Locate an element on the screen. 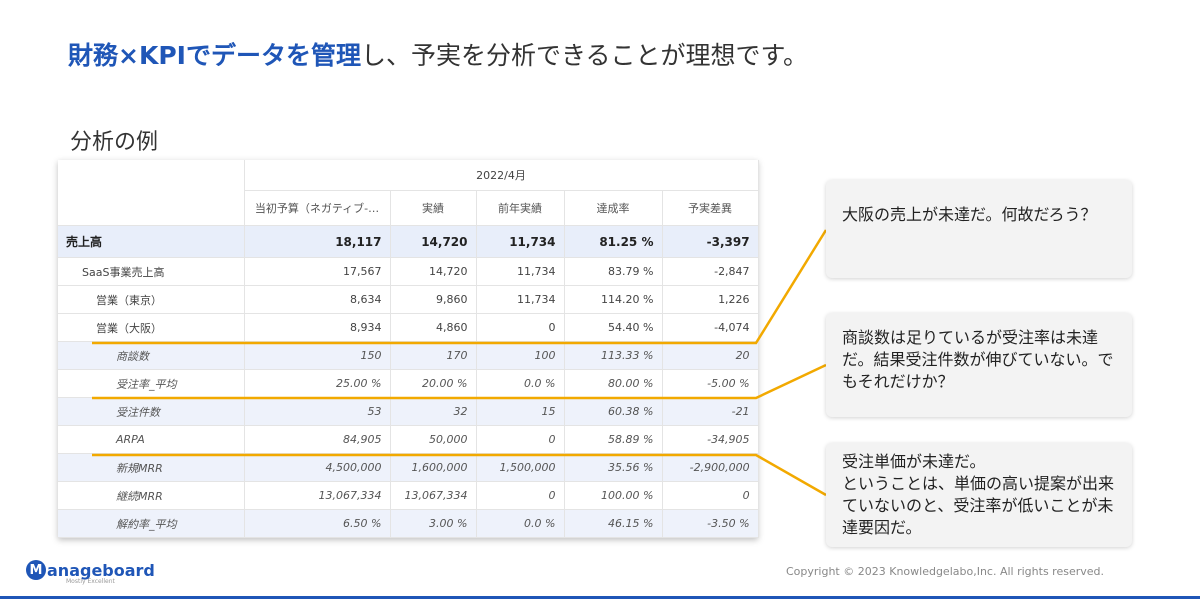 This screenshot has width=1200, height=608. row-value: -2,847 is located at coordinates (710, 271).